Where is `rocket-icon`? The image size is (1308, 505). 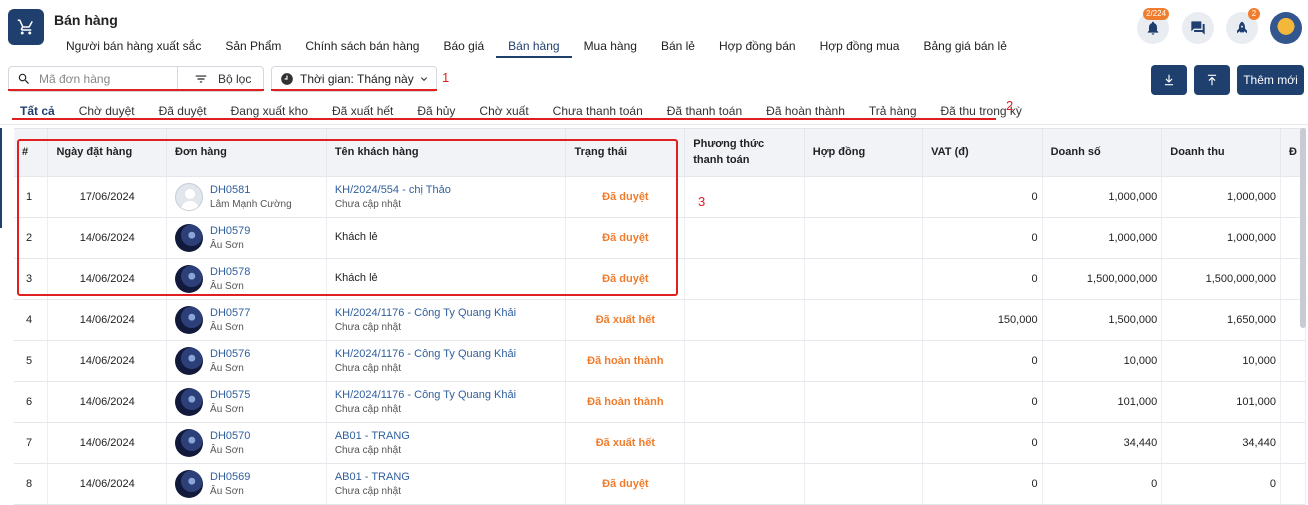
rocket-icon is located at coordinates (1242, 27).